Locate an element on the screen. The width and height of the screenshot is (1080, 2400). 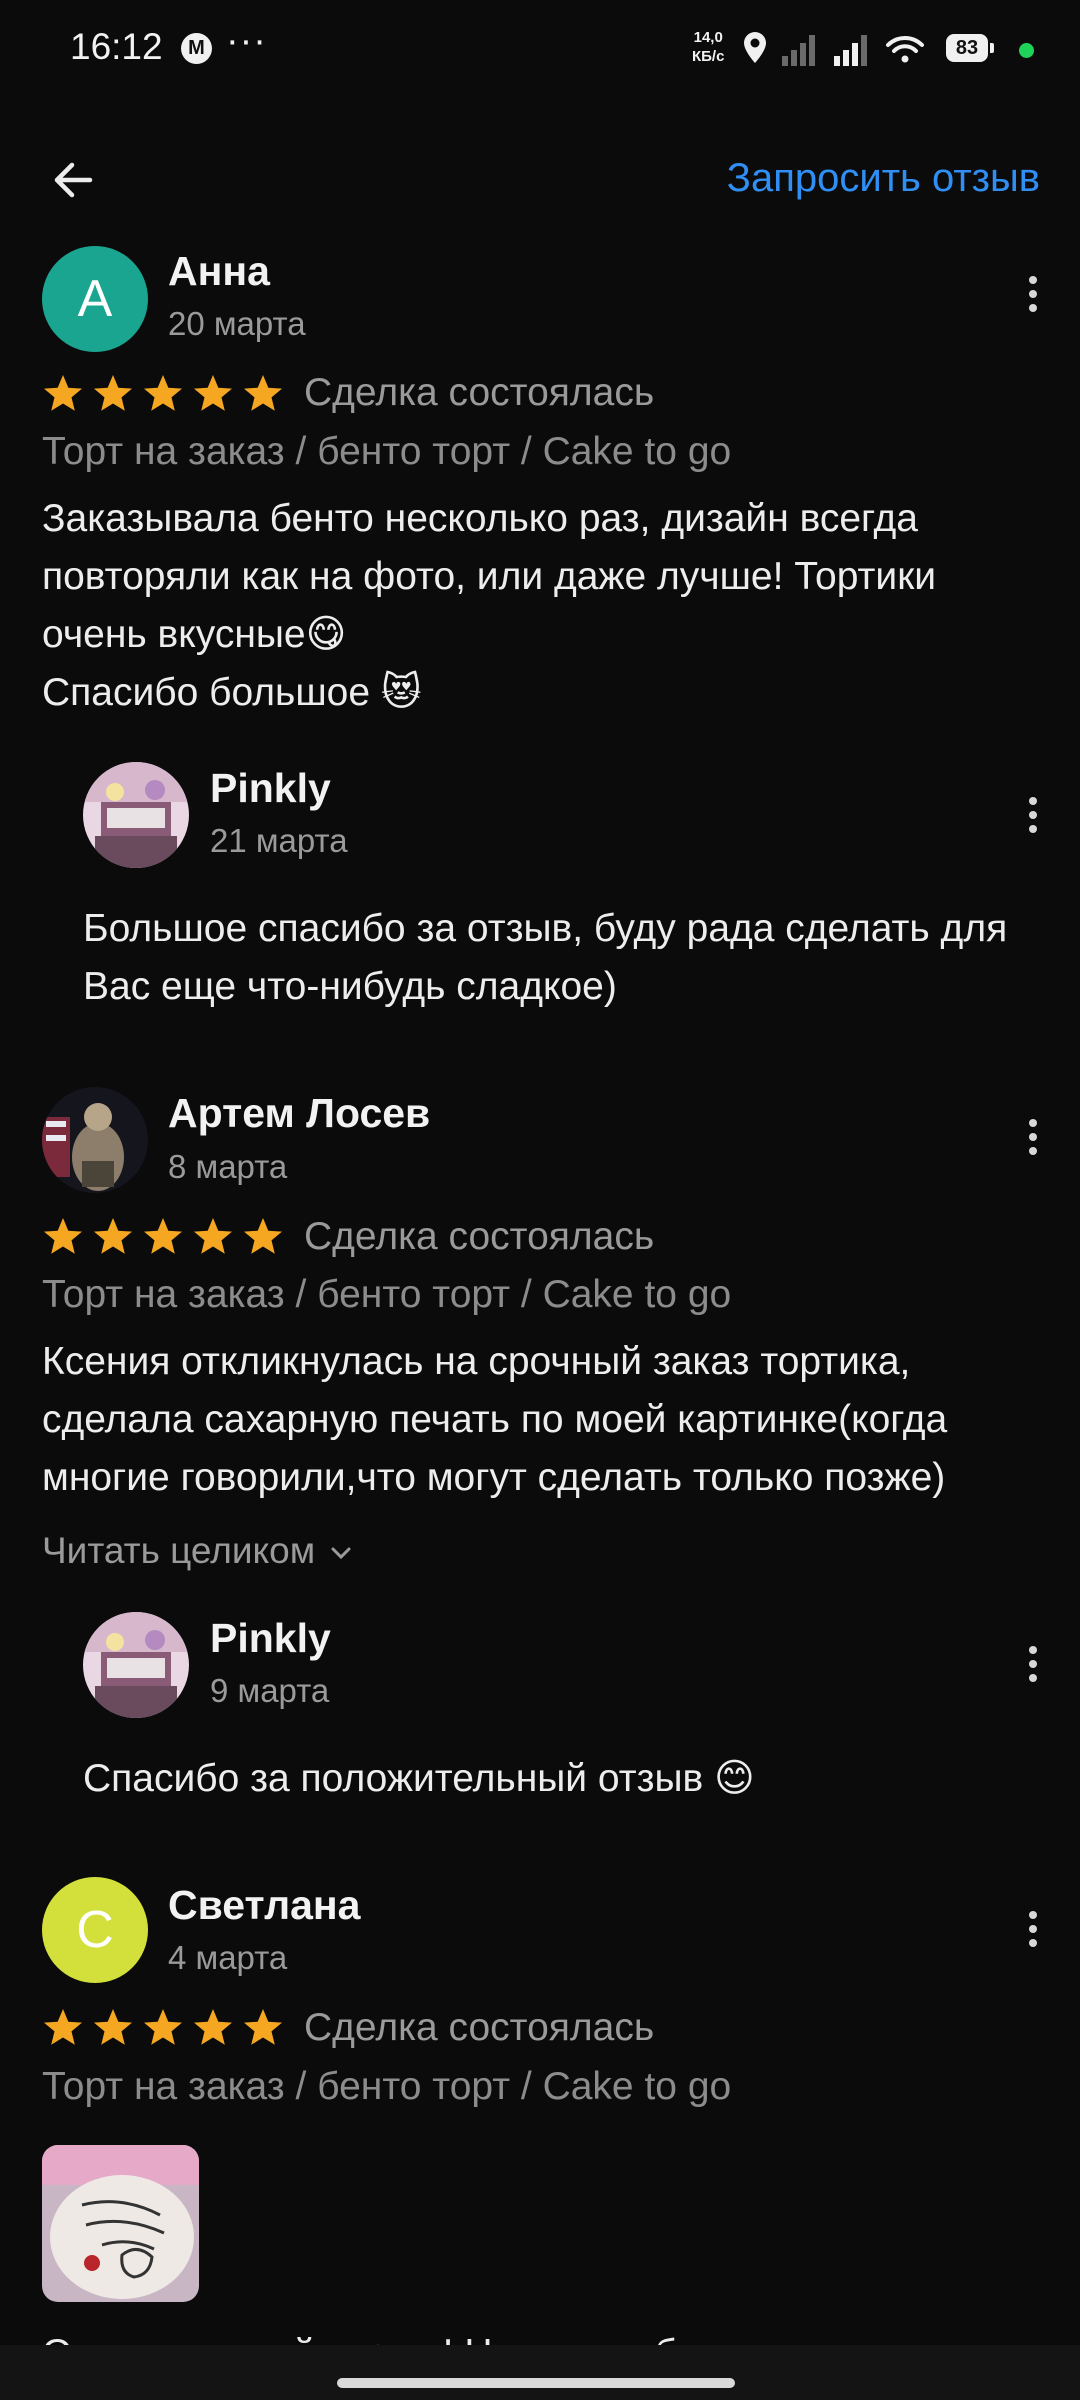
seller-reply-date: 21 марта is located at coordinates (279, 840).